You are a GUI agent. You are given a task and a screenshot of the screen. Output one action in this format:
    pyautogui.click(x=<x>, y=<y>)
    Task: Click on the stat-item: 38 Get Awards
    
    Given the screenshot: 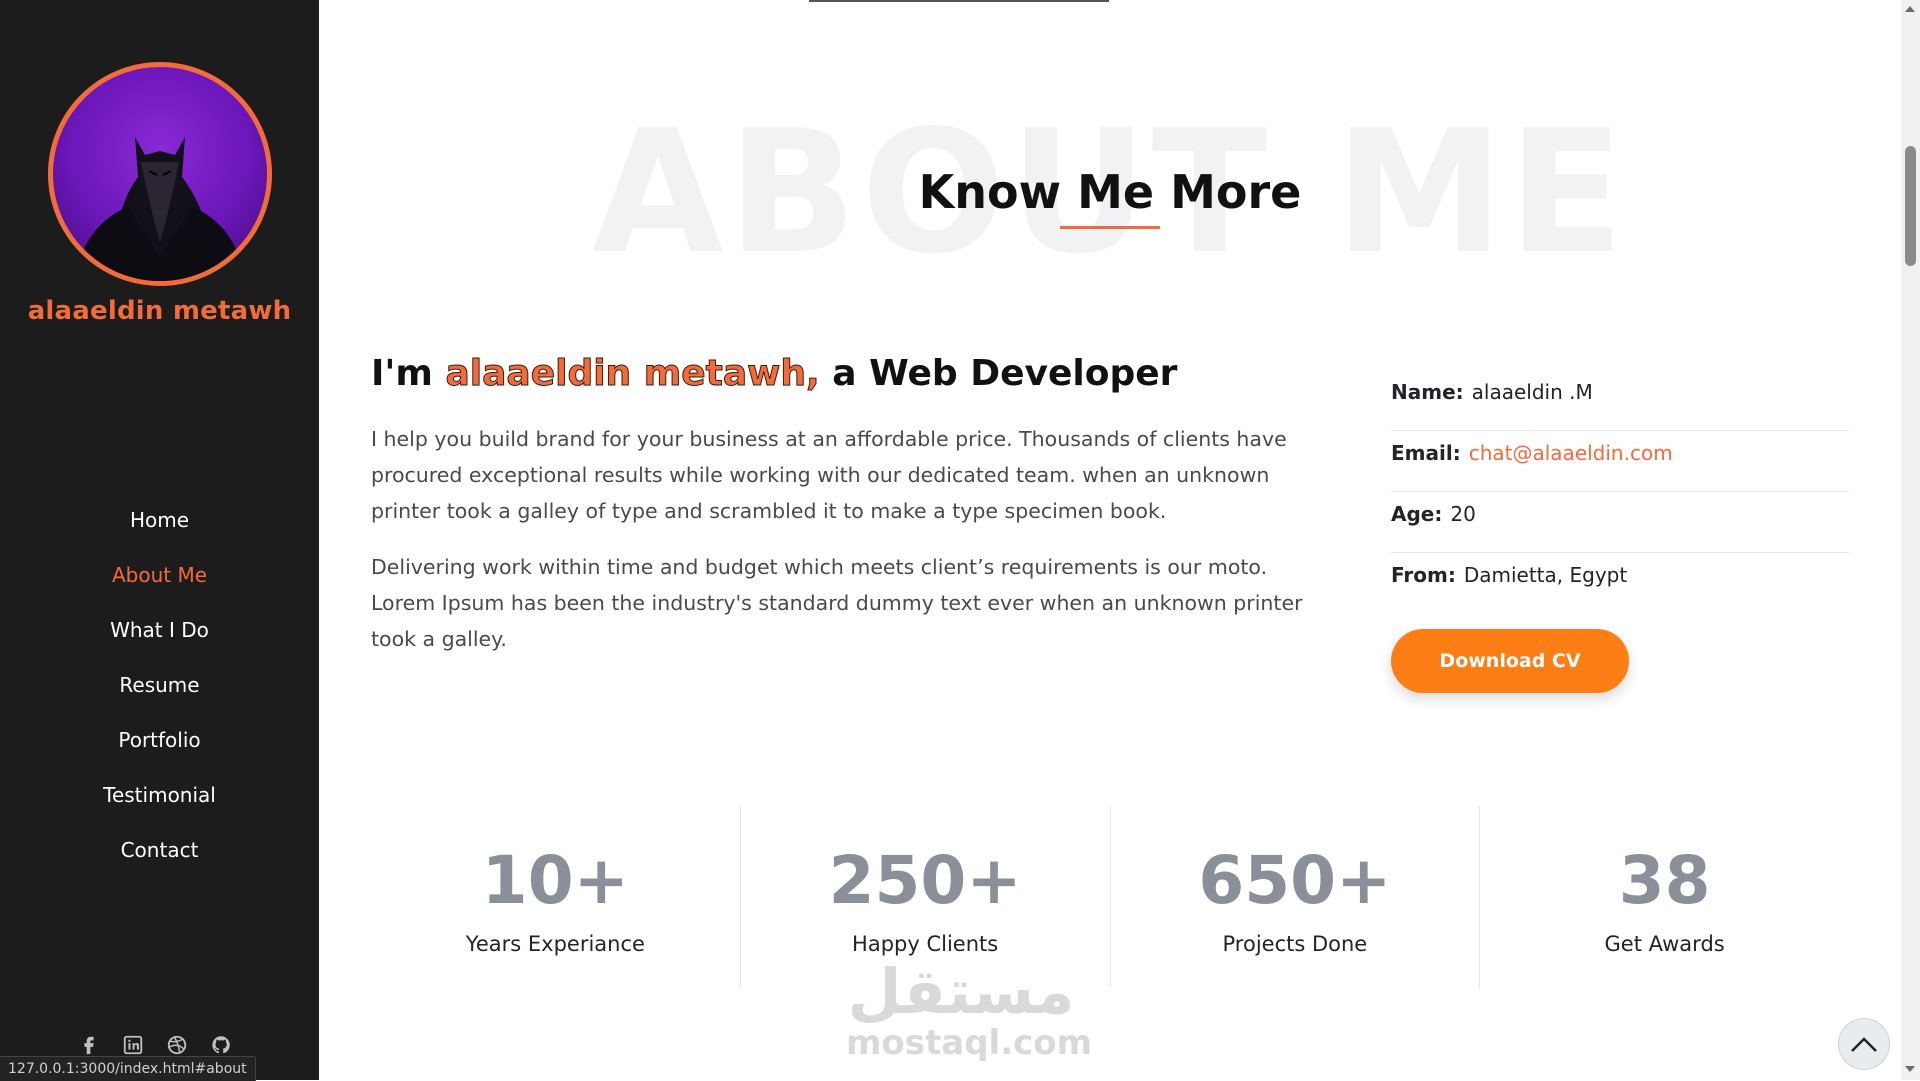 What is the action you would take?
    pyautogui.click(x=1664, y=897)
    